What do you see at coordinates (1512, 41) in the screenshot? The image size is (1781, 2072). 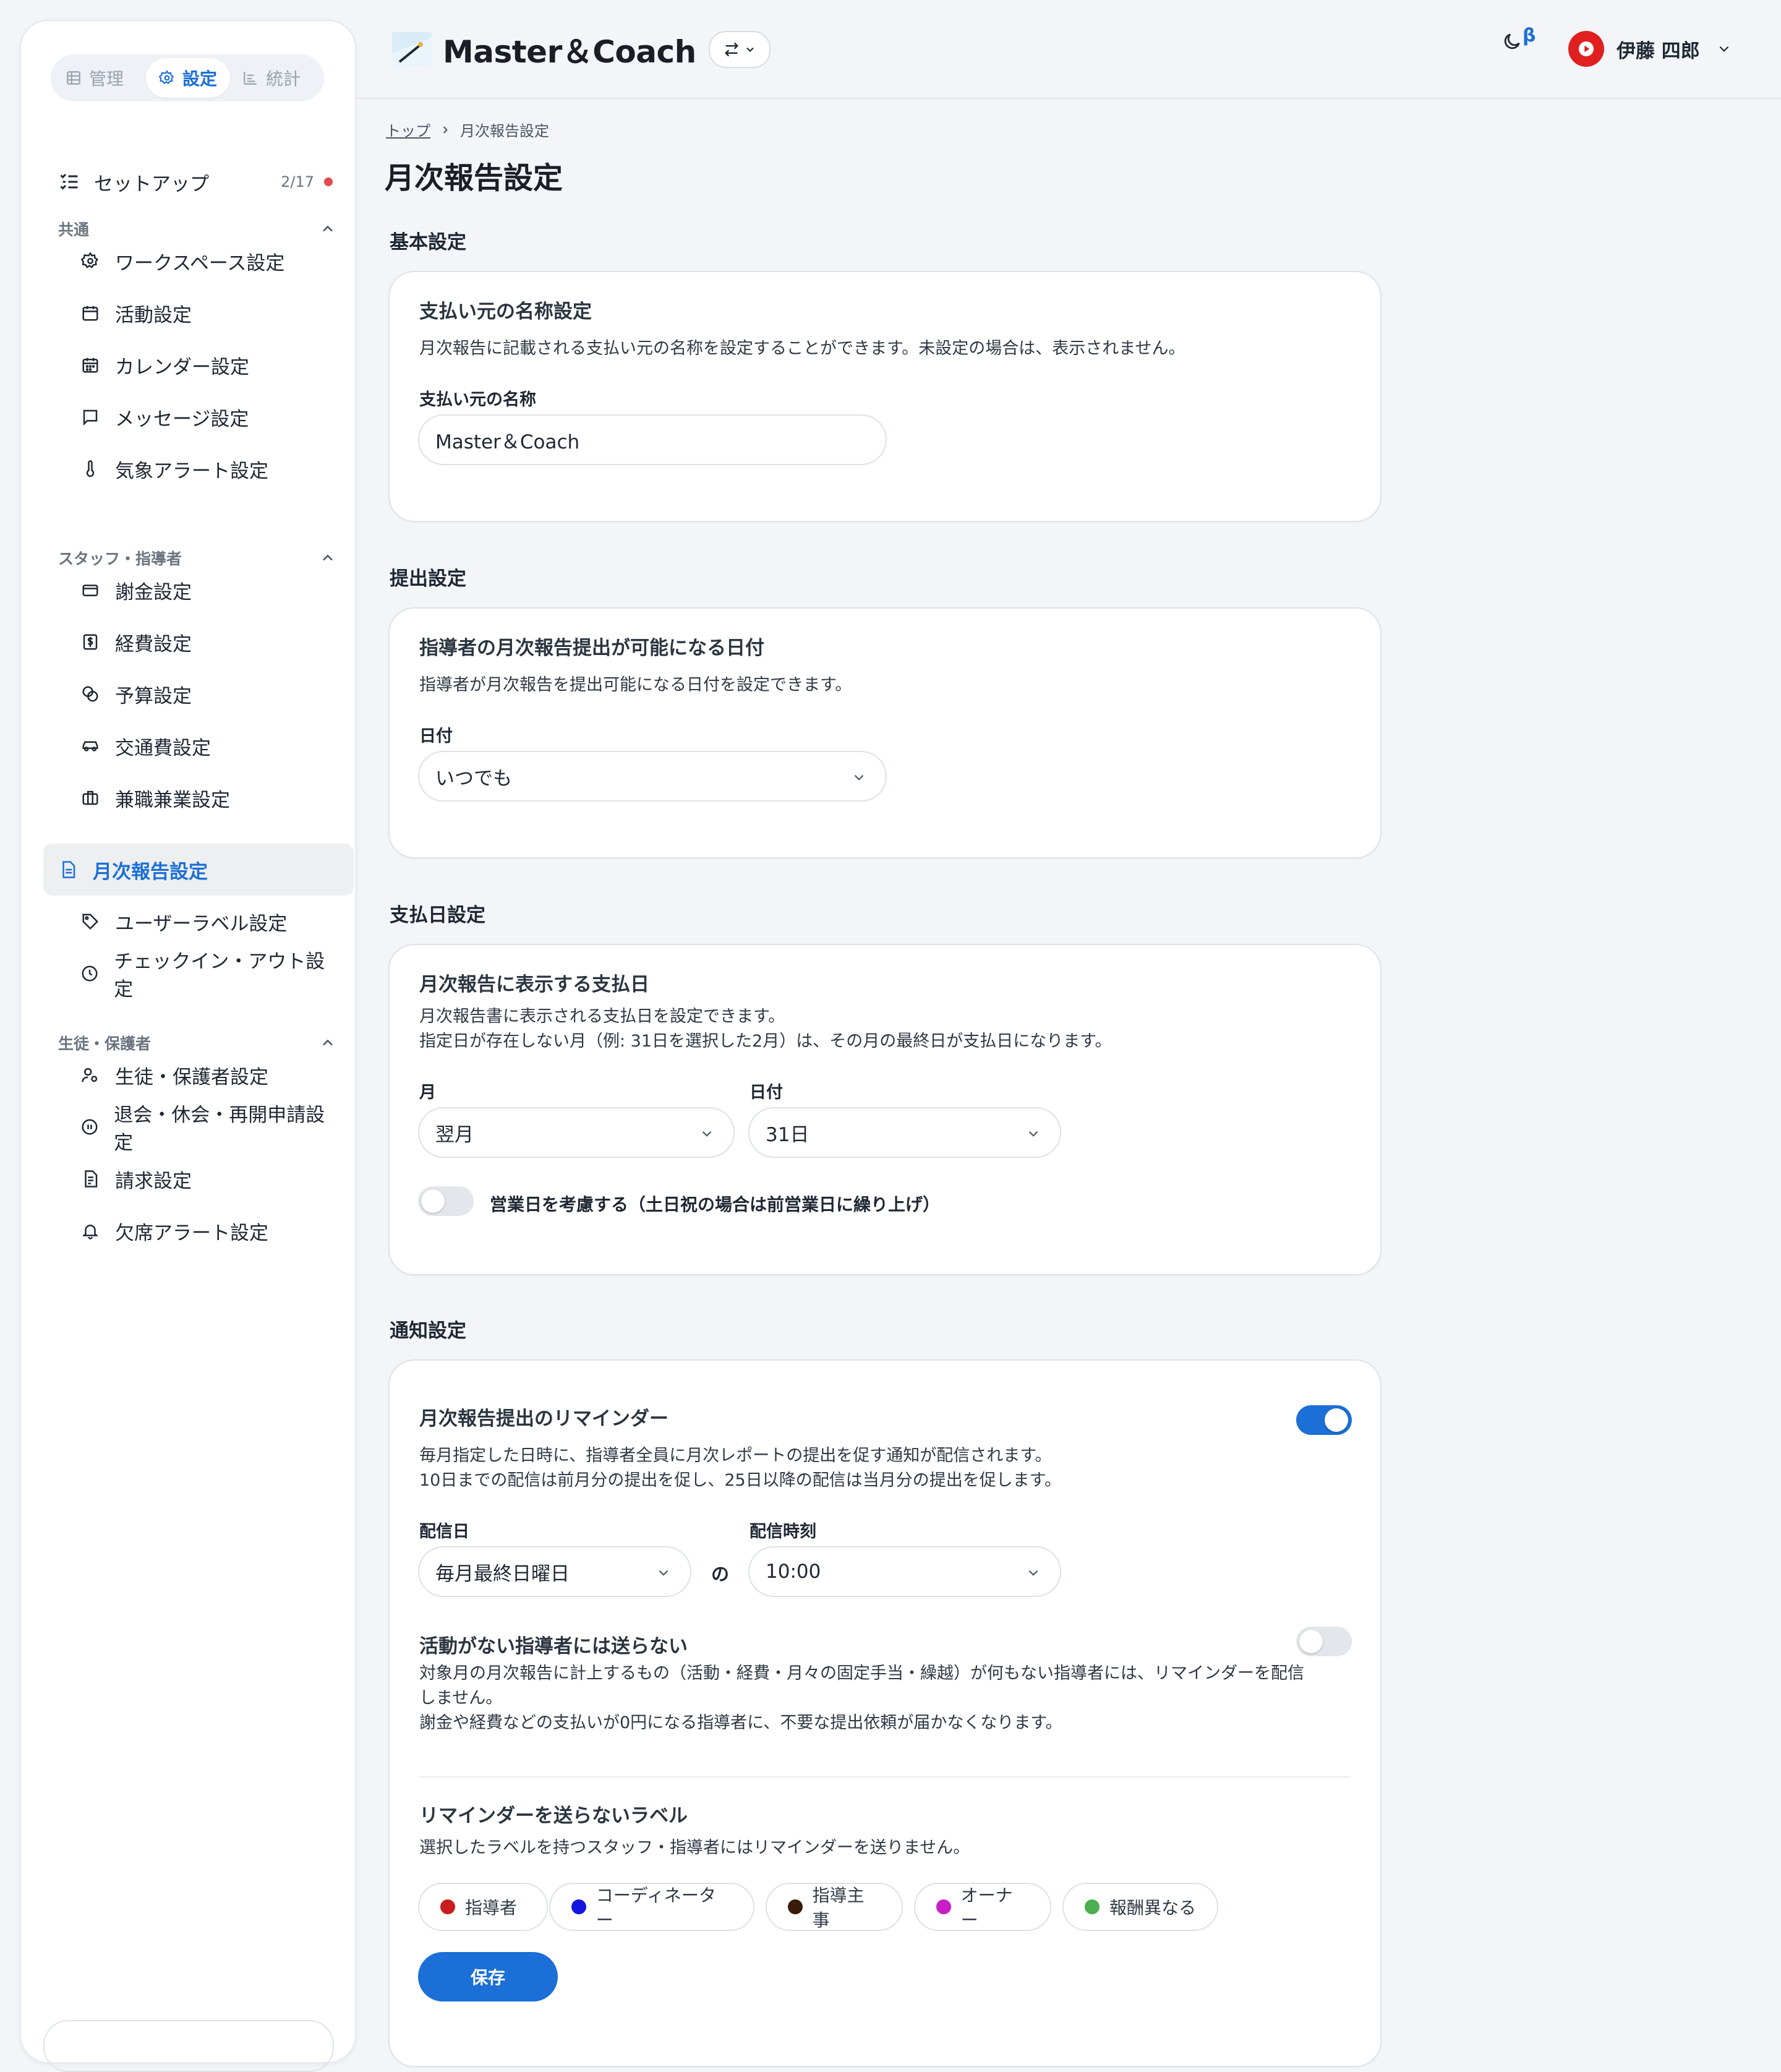 I see `moon-icon` at bounding box center [1512, 41].